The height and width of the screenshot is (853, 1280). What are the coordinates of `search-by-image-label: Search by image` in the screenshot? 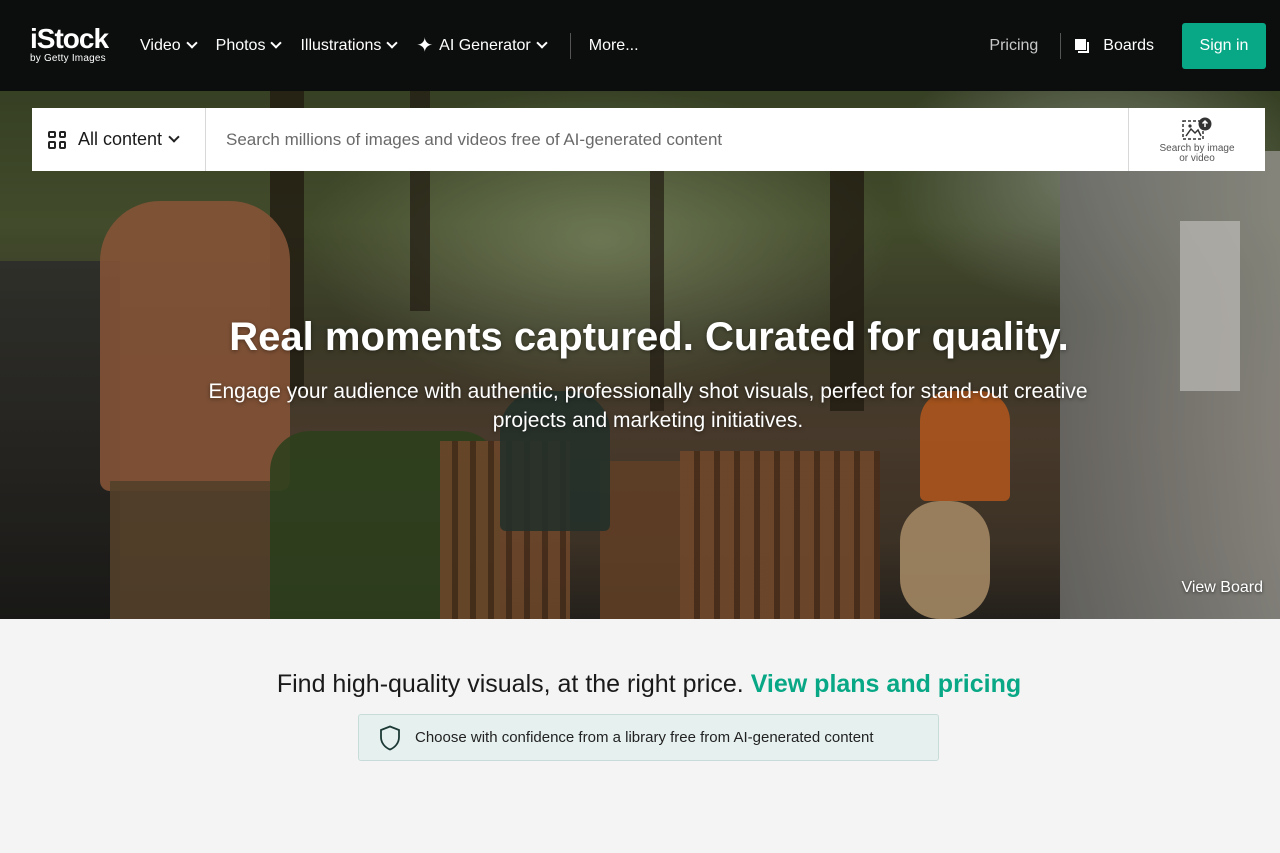 It's located at (1197, 148).